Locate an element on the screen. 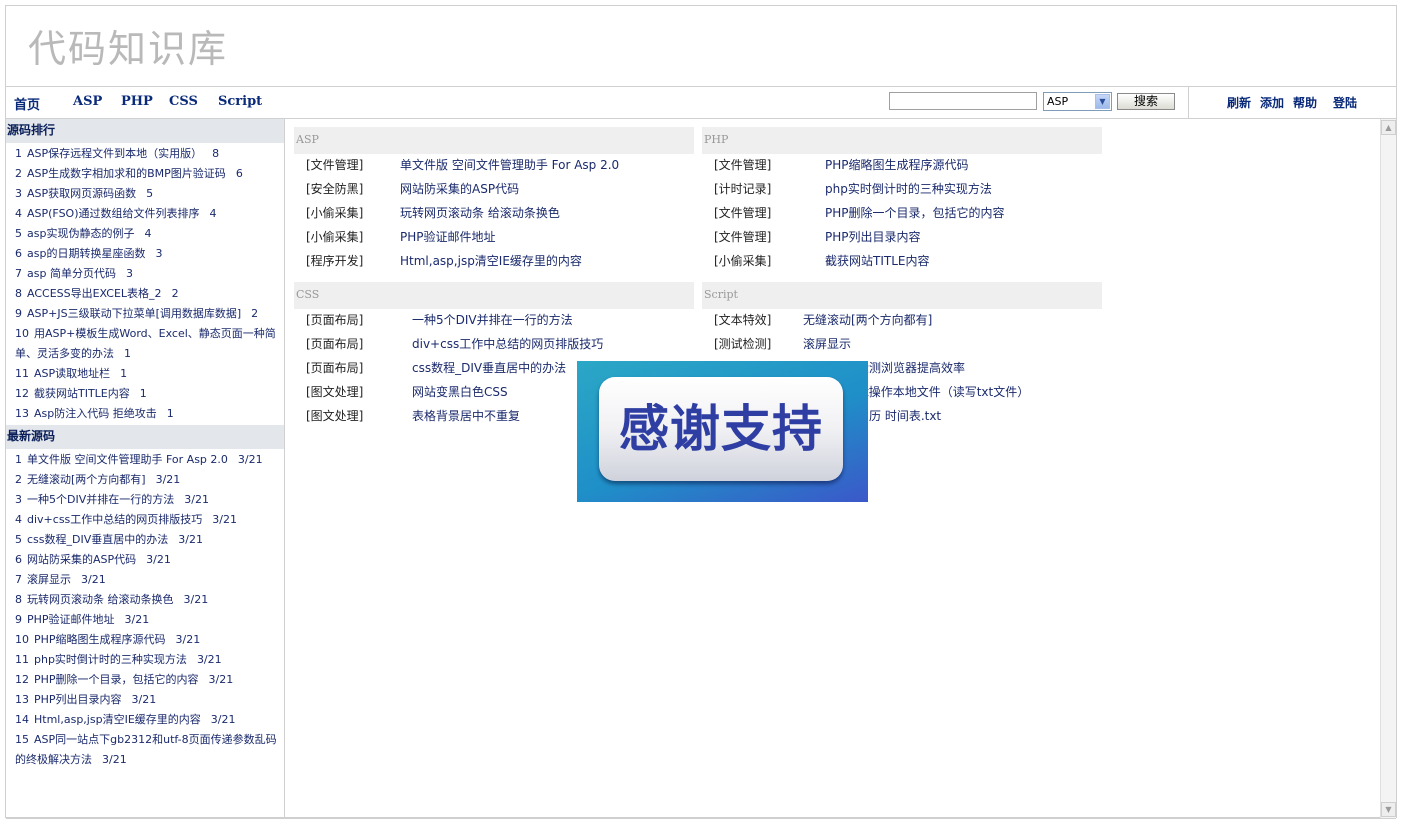  php-row: [文件管理] PHP删除一个目录，包括它的内容 is located at coordinates (909, 213).